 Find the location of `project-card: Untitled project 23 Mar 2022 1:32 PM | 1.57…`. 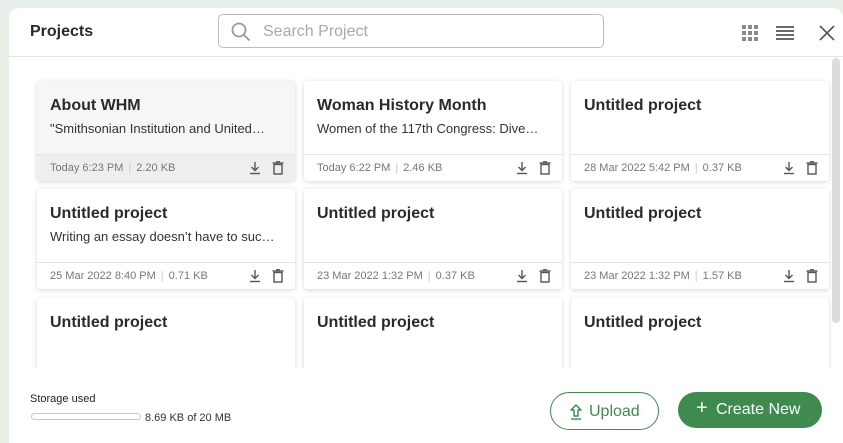

project-card: Untitled project 23 Mar 2022 1:32 PM | 1.57… is located at coordinates (700, 239).